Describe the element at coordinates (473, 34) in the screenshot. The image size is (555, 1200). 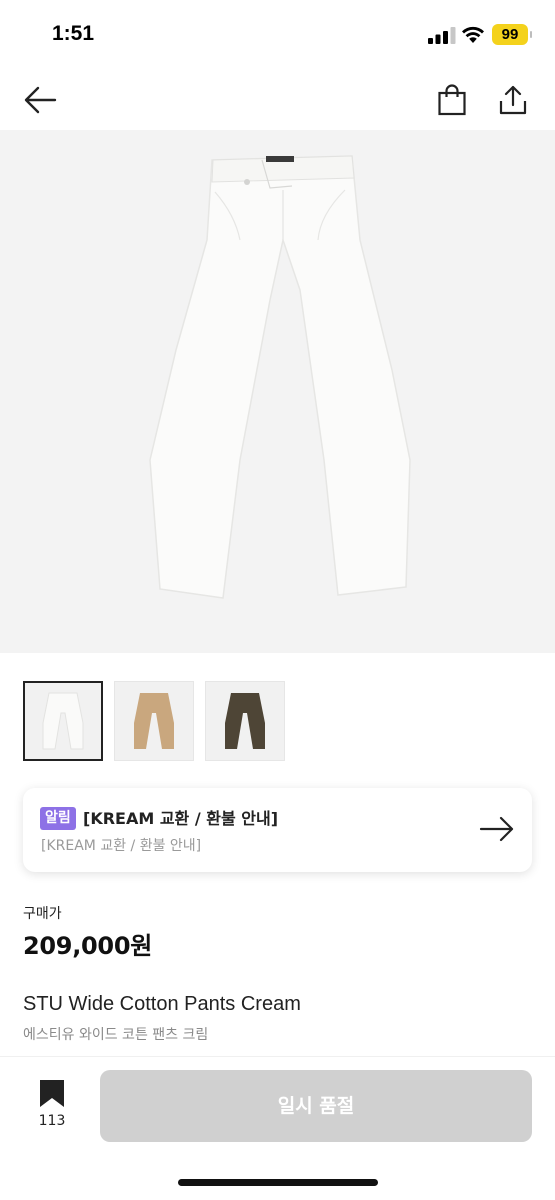
I see `wifi-icon` at that location.